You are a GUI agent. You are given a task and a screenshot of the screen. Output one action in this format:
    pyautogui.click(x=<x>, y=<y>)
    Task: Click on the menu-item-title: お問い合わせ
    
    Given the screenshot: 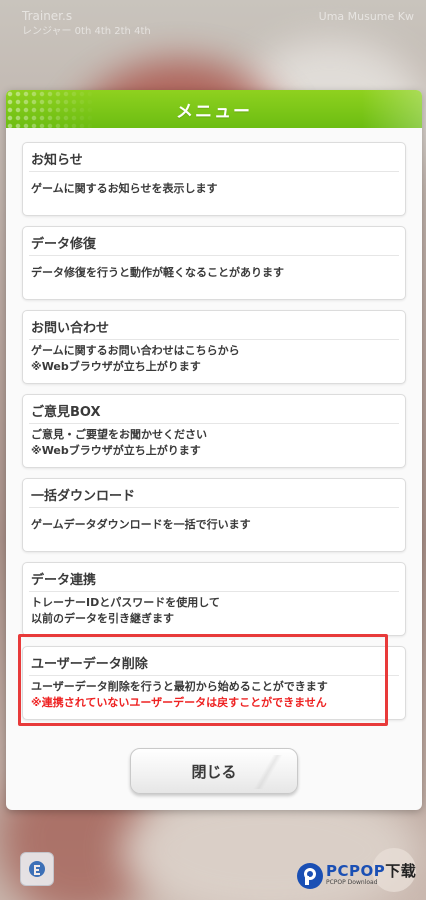 What is the action you would take?
    pyautogui.click(x=70, y=328)
    